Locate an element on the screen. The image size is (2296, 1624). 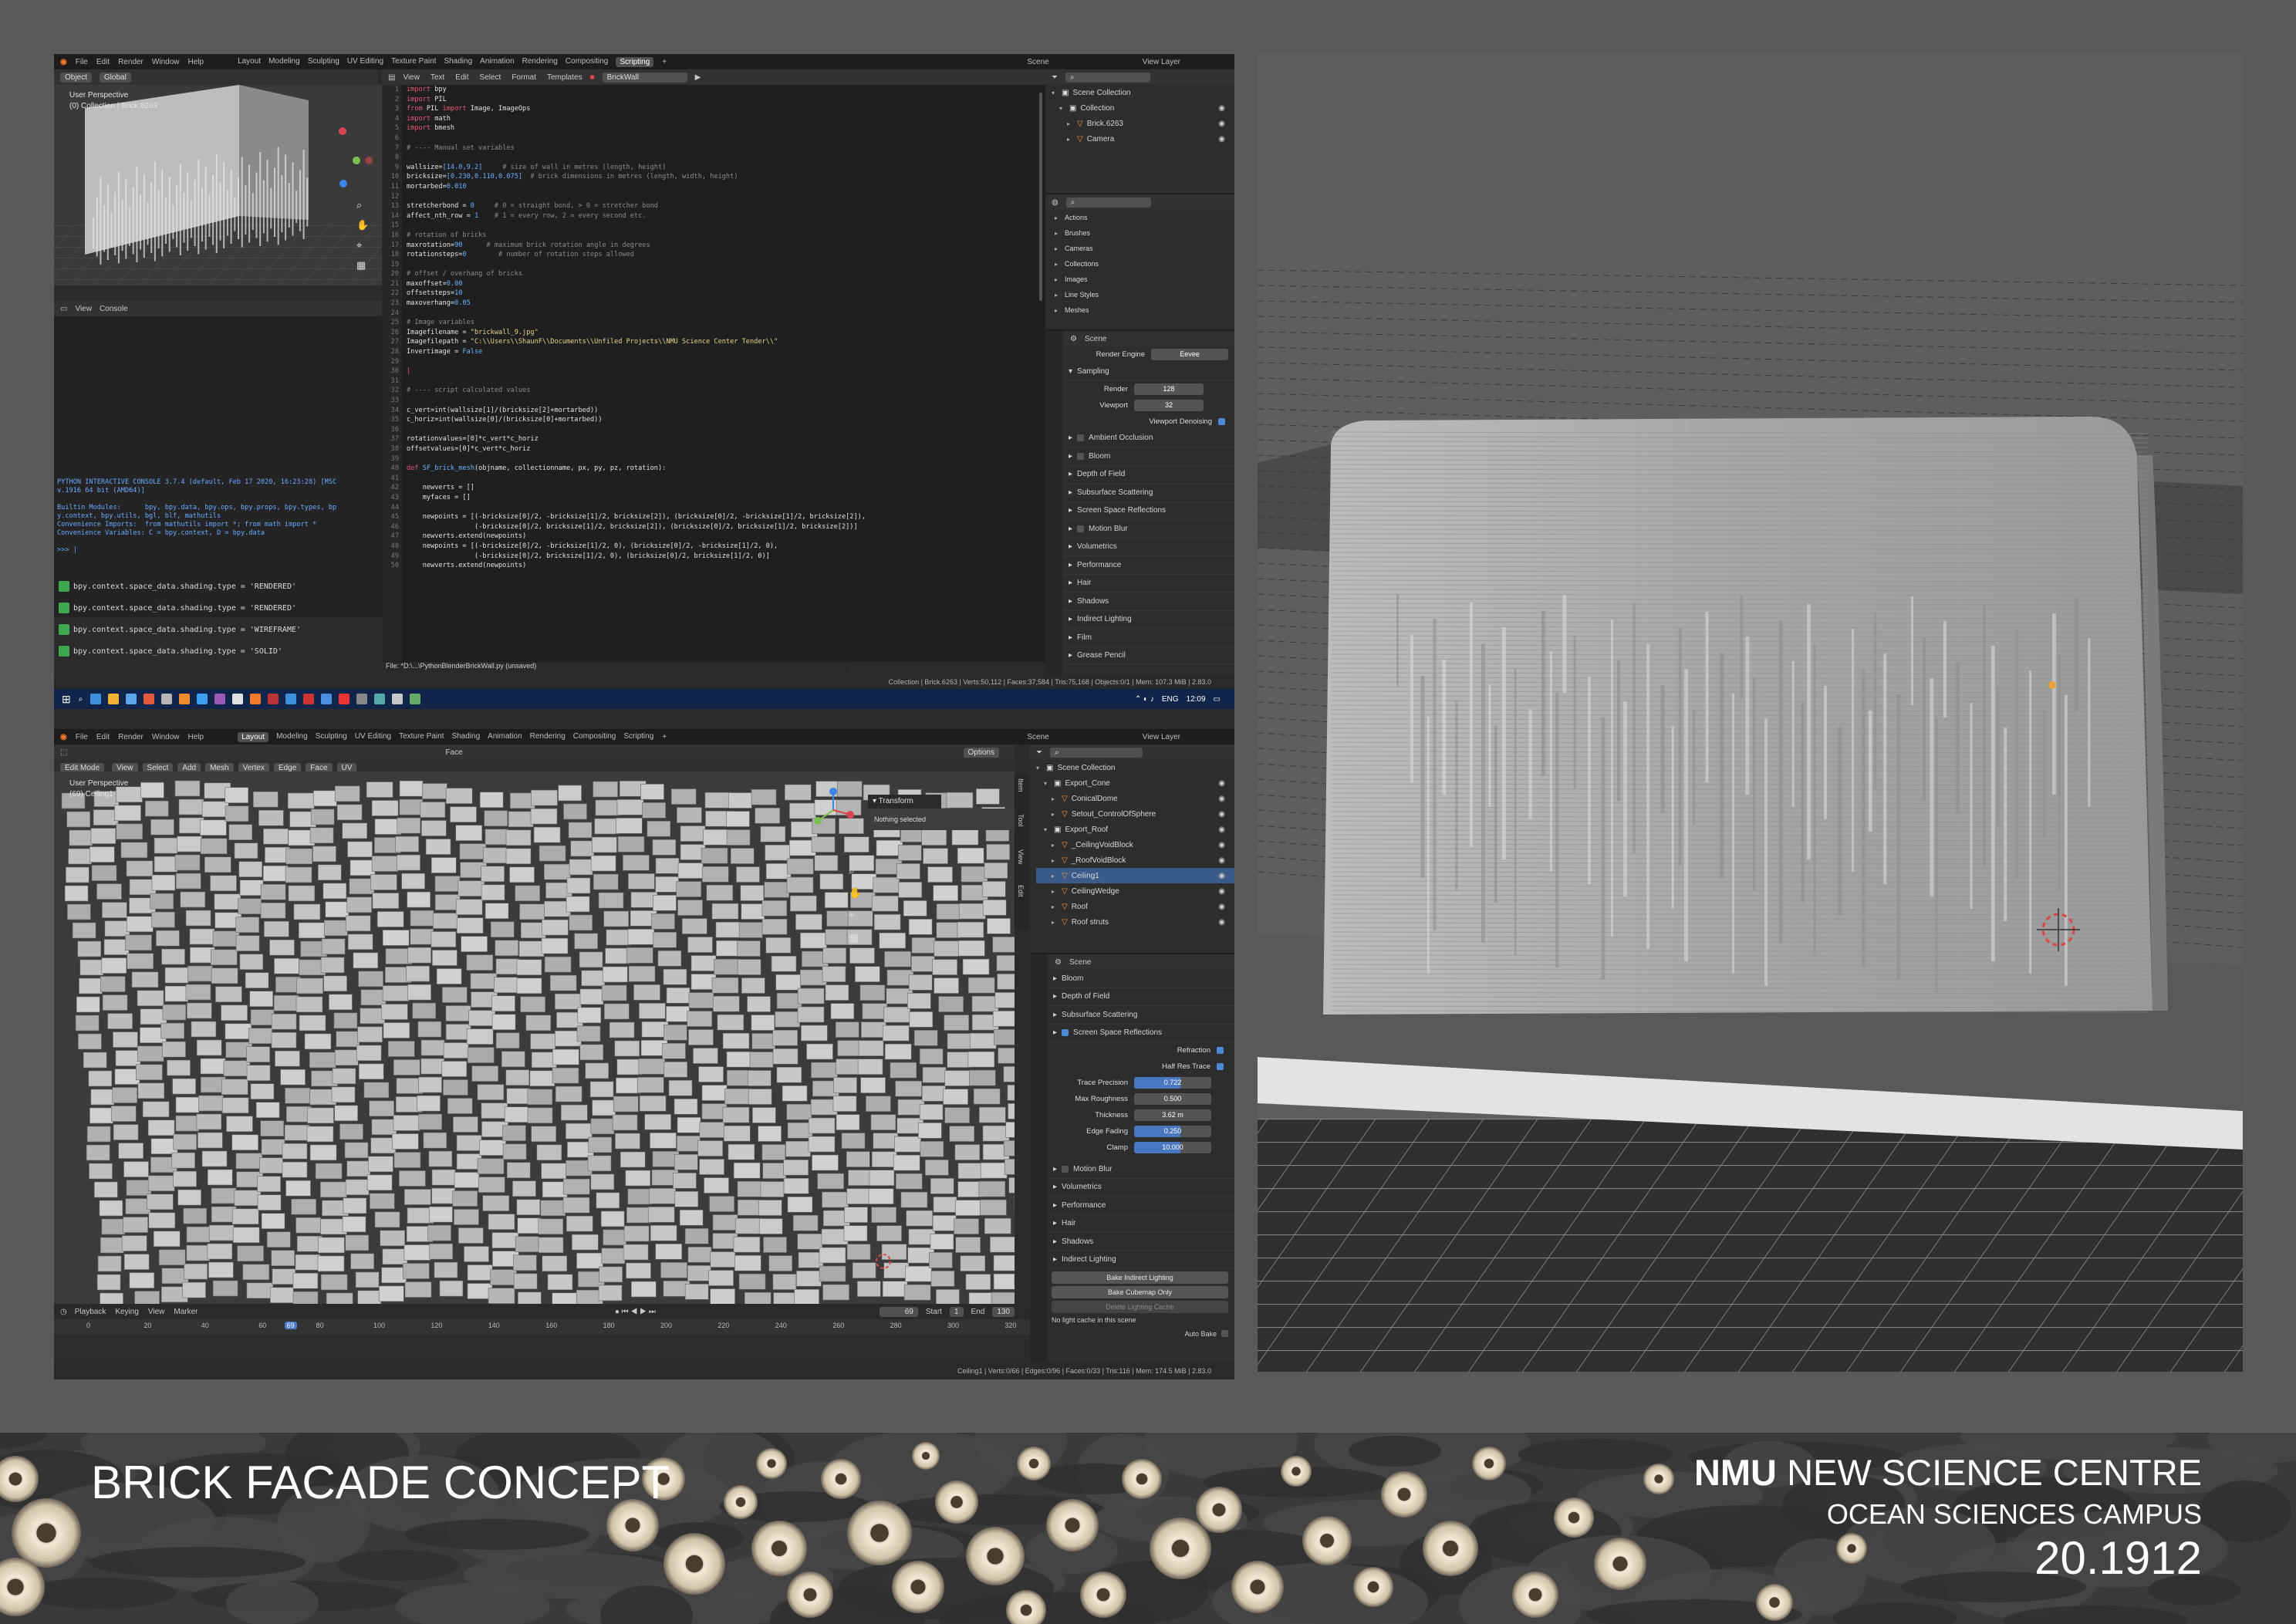
viewport-samples-field: 32 is located at coordinates (1169, 405).